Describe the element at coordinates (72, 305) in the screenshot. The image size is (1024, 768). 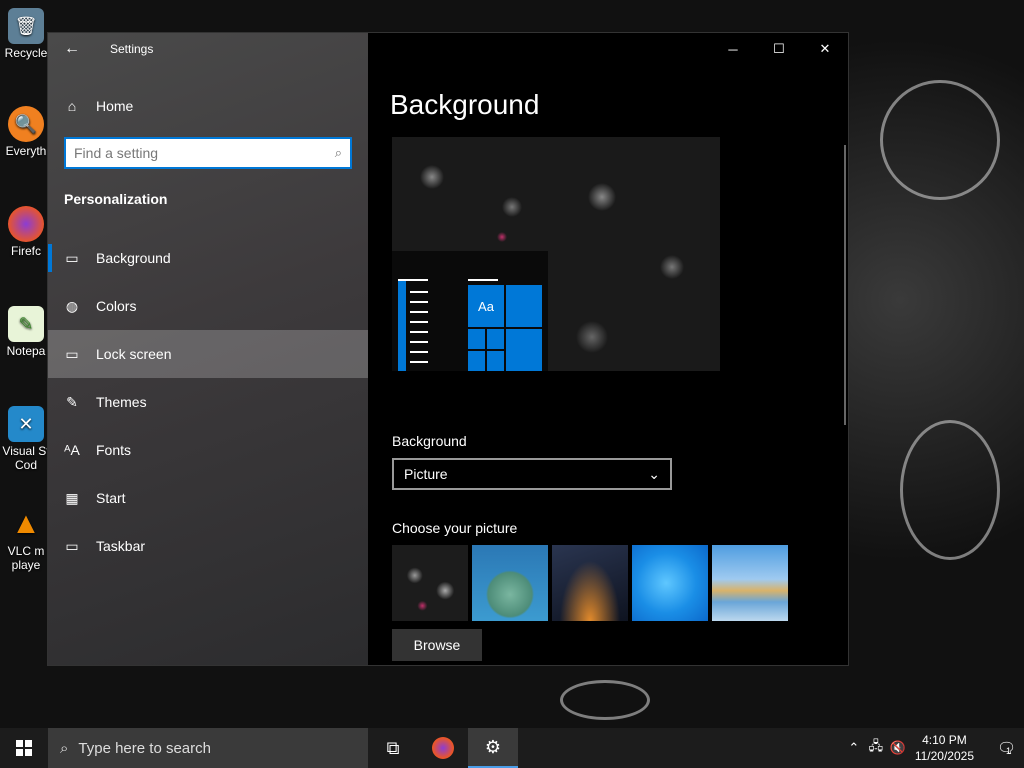
I see `palette-icon: ◍` at that location.